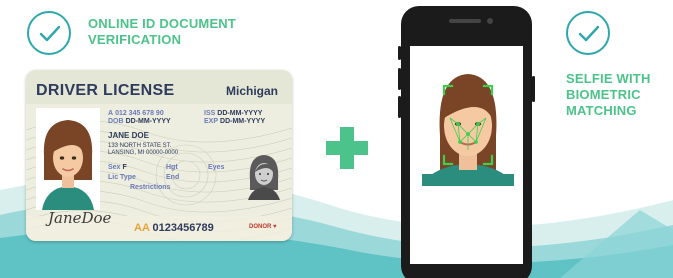 The image size is (673, 278). I want to click on right-caption-line1: SELFIE WITH, so click(608, 78).